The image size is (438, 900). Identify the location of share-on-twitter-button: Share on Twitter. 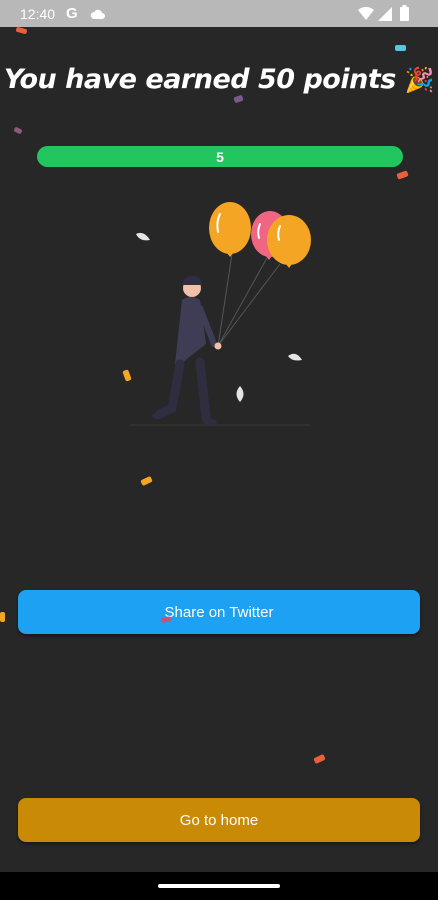
(219, 612).